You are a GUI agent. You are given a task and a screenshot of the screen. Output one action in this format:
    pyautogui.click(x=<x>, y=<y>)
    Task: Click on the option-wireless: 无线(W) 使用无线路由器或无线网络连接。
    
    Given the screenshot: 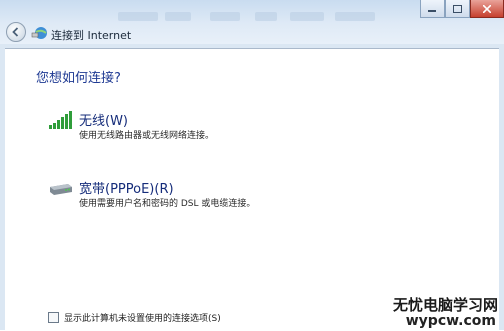 What is the action you would take?
    pyautogui.click(x=178, y=128)
    